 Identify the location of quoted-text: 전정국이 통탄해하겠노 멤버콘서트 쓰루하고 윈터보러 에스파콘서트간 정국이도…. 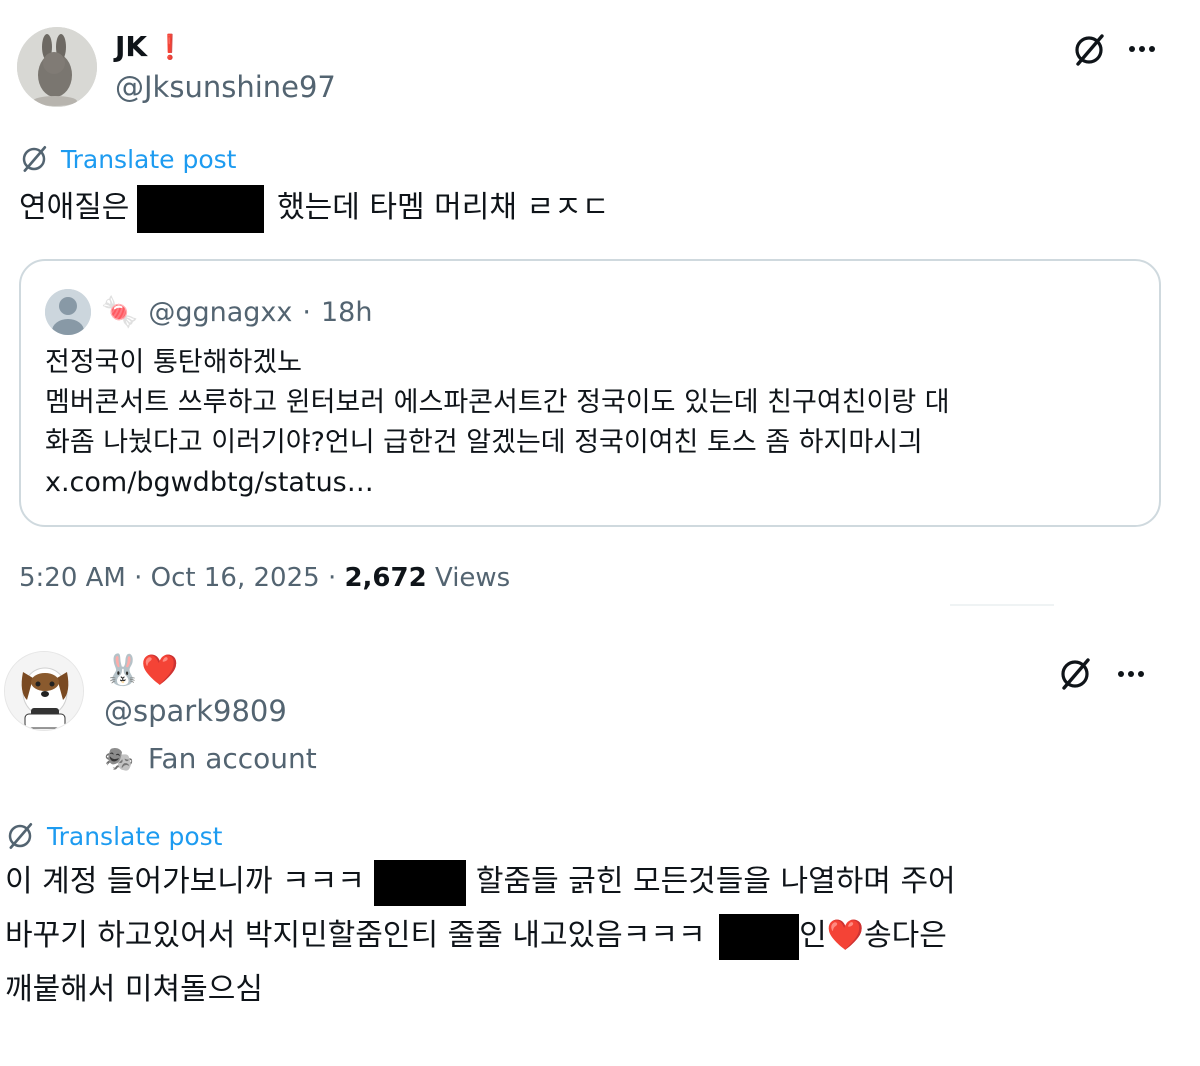
(497, 423).